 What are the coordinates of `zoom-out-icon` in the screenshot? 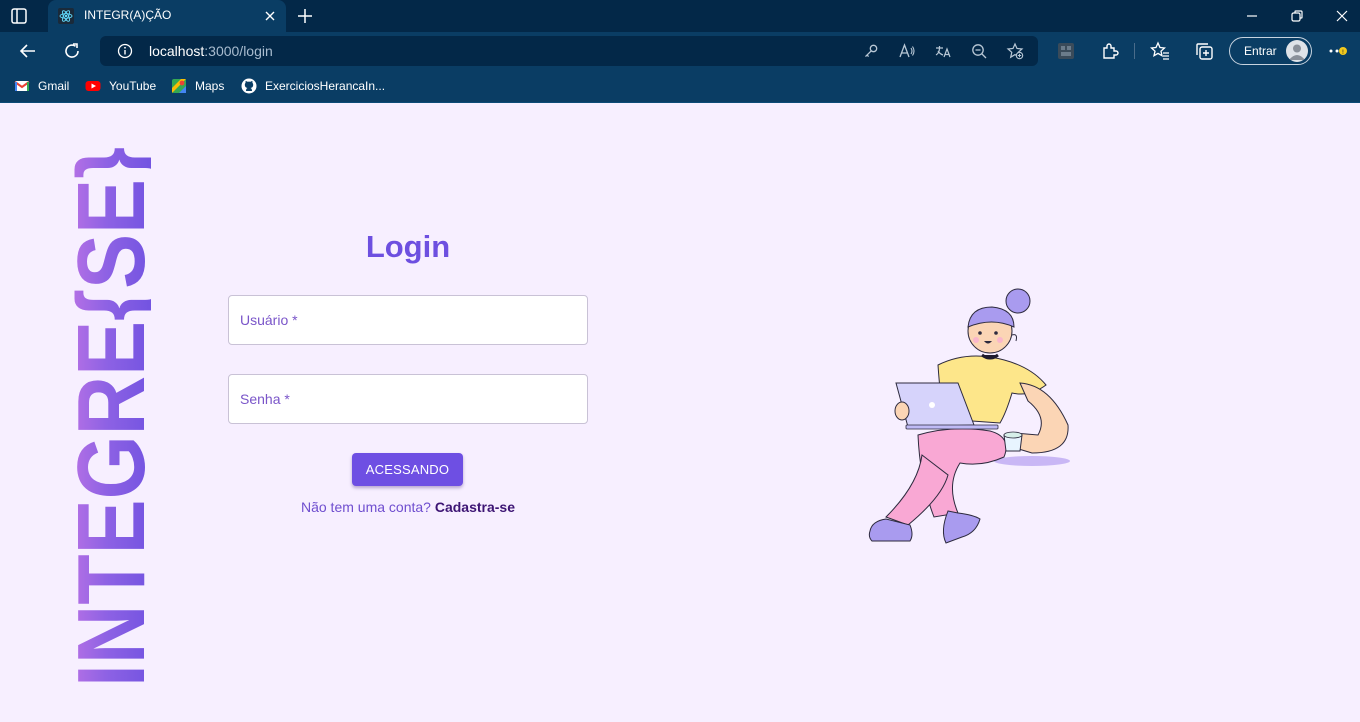 It's located at (979, 51).